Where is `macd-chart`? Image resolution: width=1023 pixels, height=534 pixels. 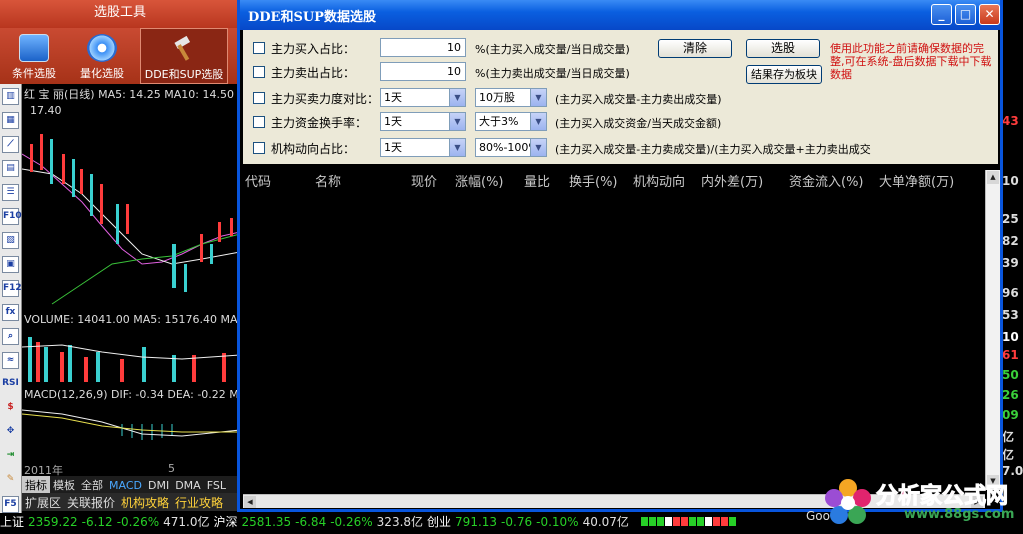
macd-chart is located at coordinates (131, 424).